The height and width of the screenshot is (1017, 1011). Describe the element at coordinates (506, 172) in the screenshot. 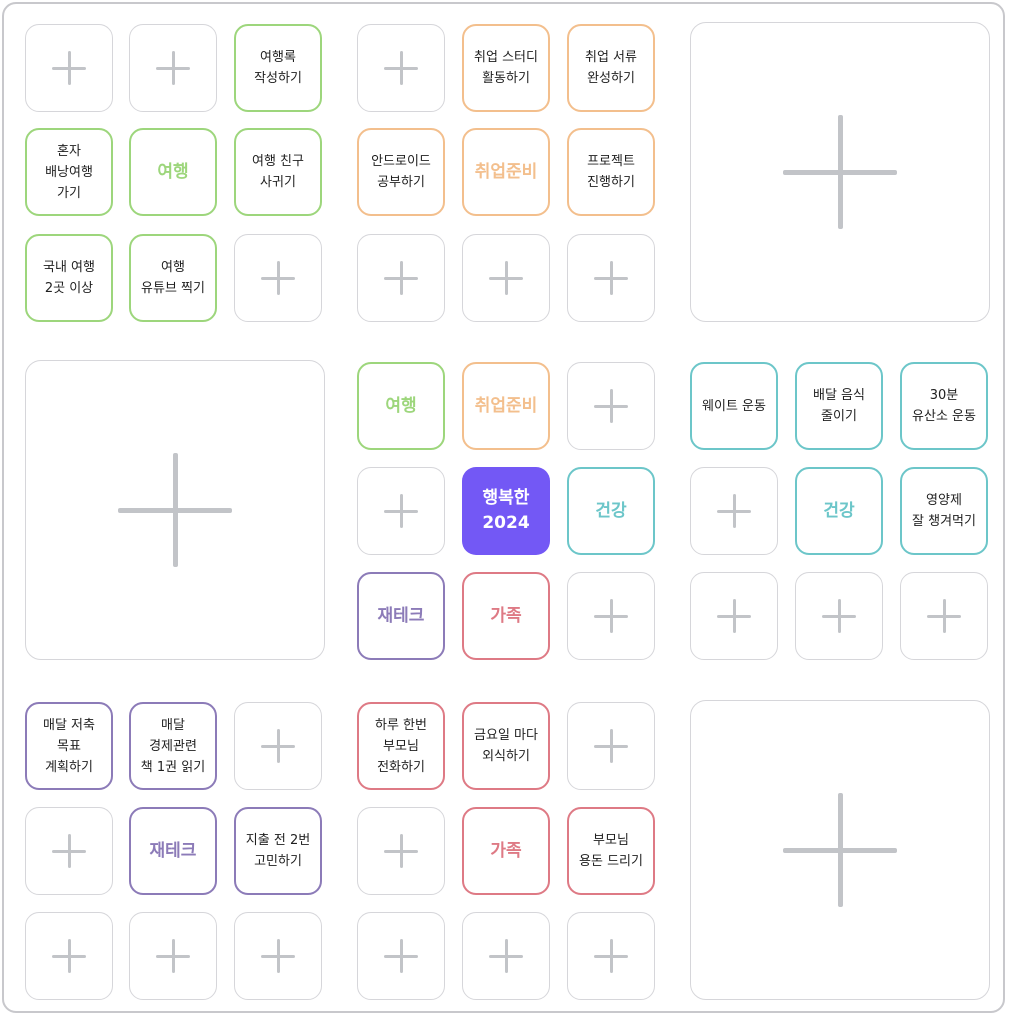

I see `career-block-center: 취업준비` at that location.